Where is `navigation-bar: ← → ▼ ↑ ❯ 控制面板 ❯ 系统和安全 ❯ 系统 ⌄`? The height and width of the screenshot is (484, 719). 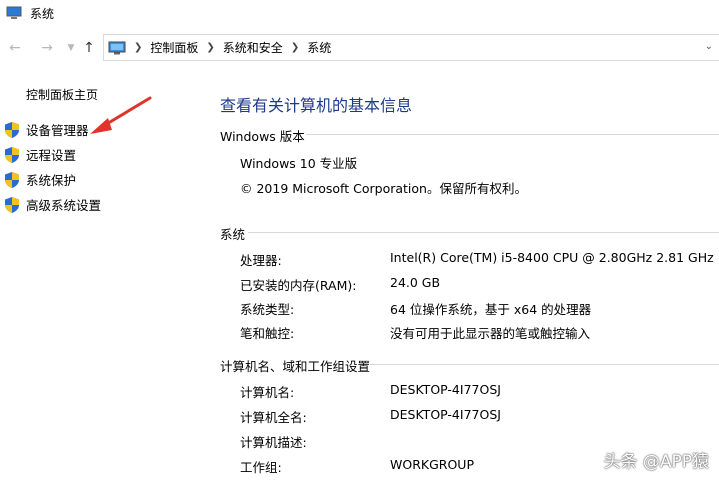
navigation-bar: ← → ▼ ↑ ❯ 控制面板 ❯ 系统和安全 ❯ 系统 ⌄ is located at coordinates (359, 48).